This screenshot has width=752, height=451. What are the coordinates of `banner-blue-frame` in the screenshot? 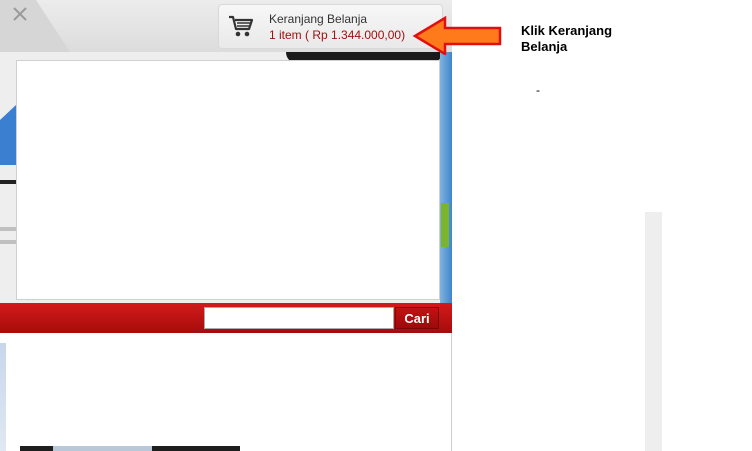 It's located at (446, 178).